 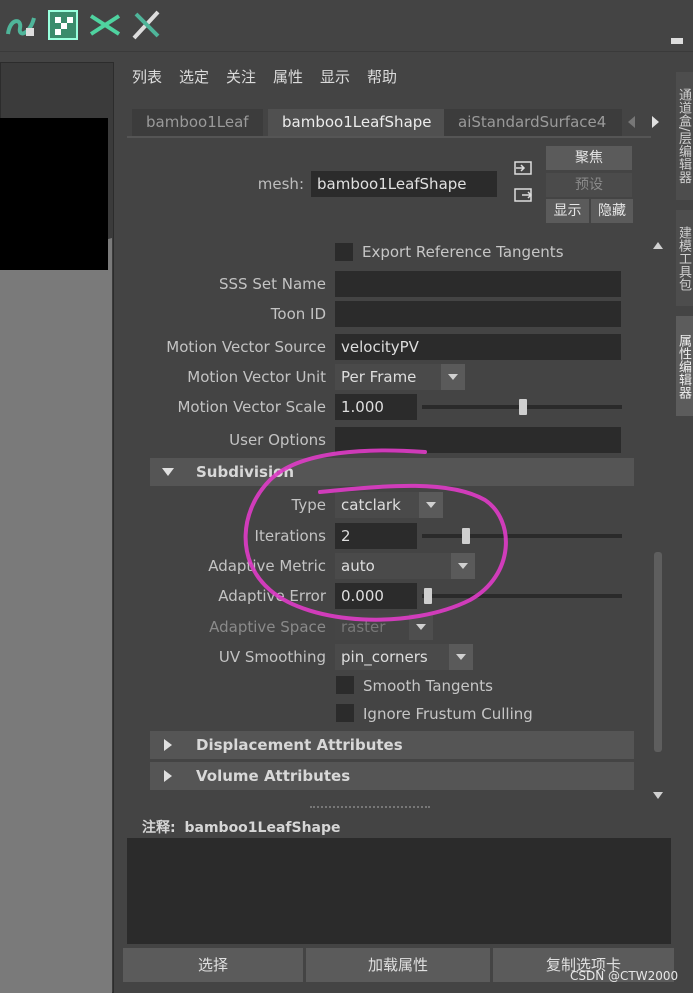 What do you see at coordinates (463, 252) in the screenshot?
I see `export-ref-tangents-label: Export Reference Tangents` at bounding box center [463, 252].